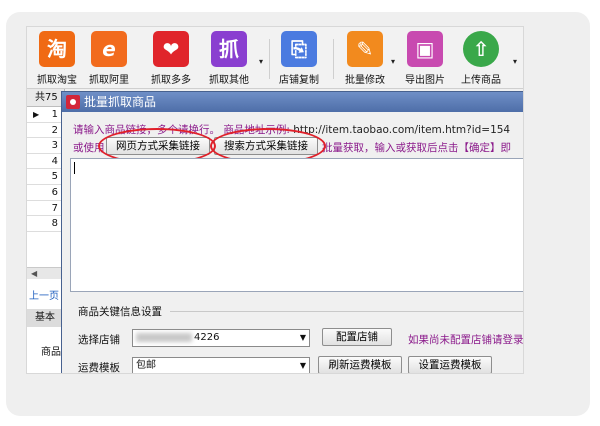 This screenshot has height=426, width=600. I want to click on row-number: 8, so click(54, 224).